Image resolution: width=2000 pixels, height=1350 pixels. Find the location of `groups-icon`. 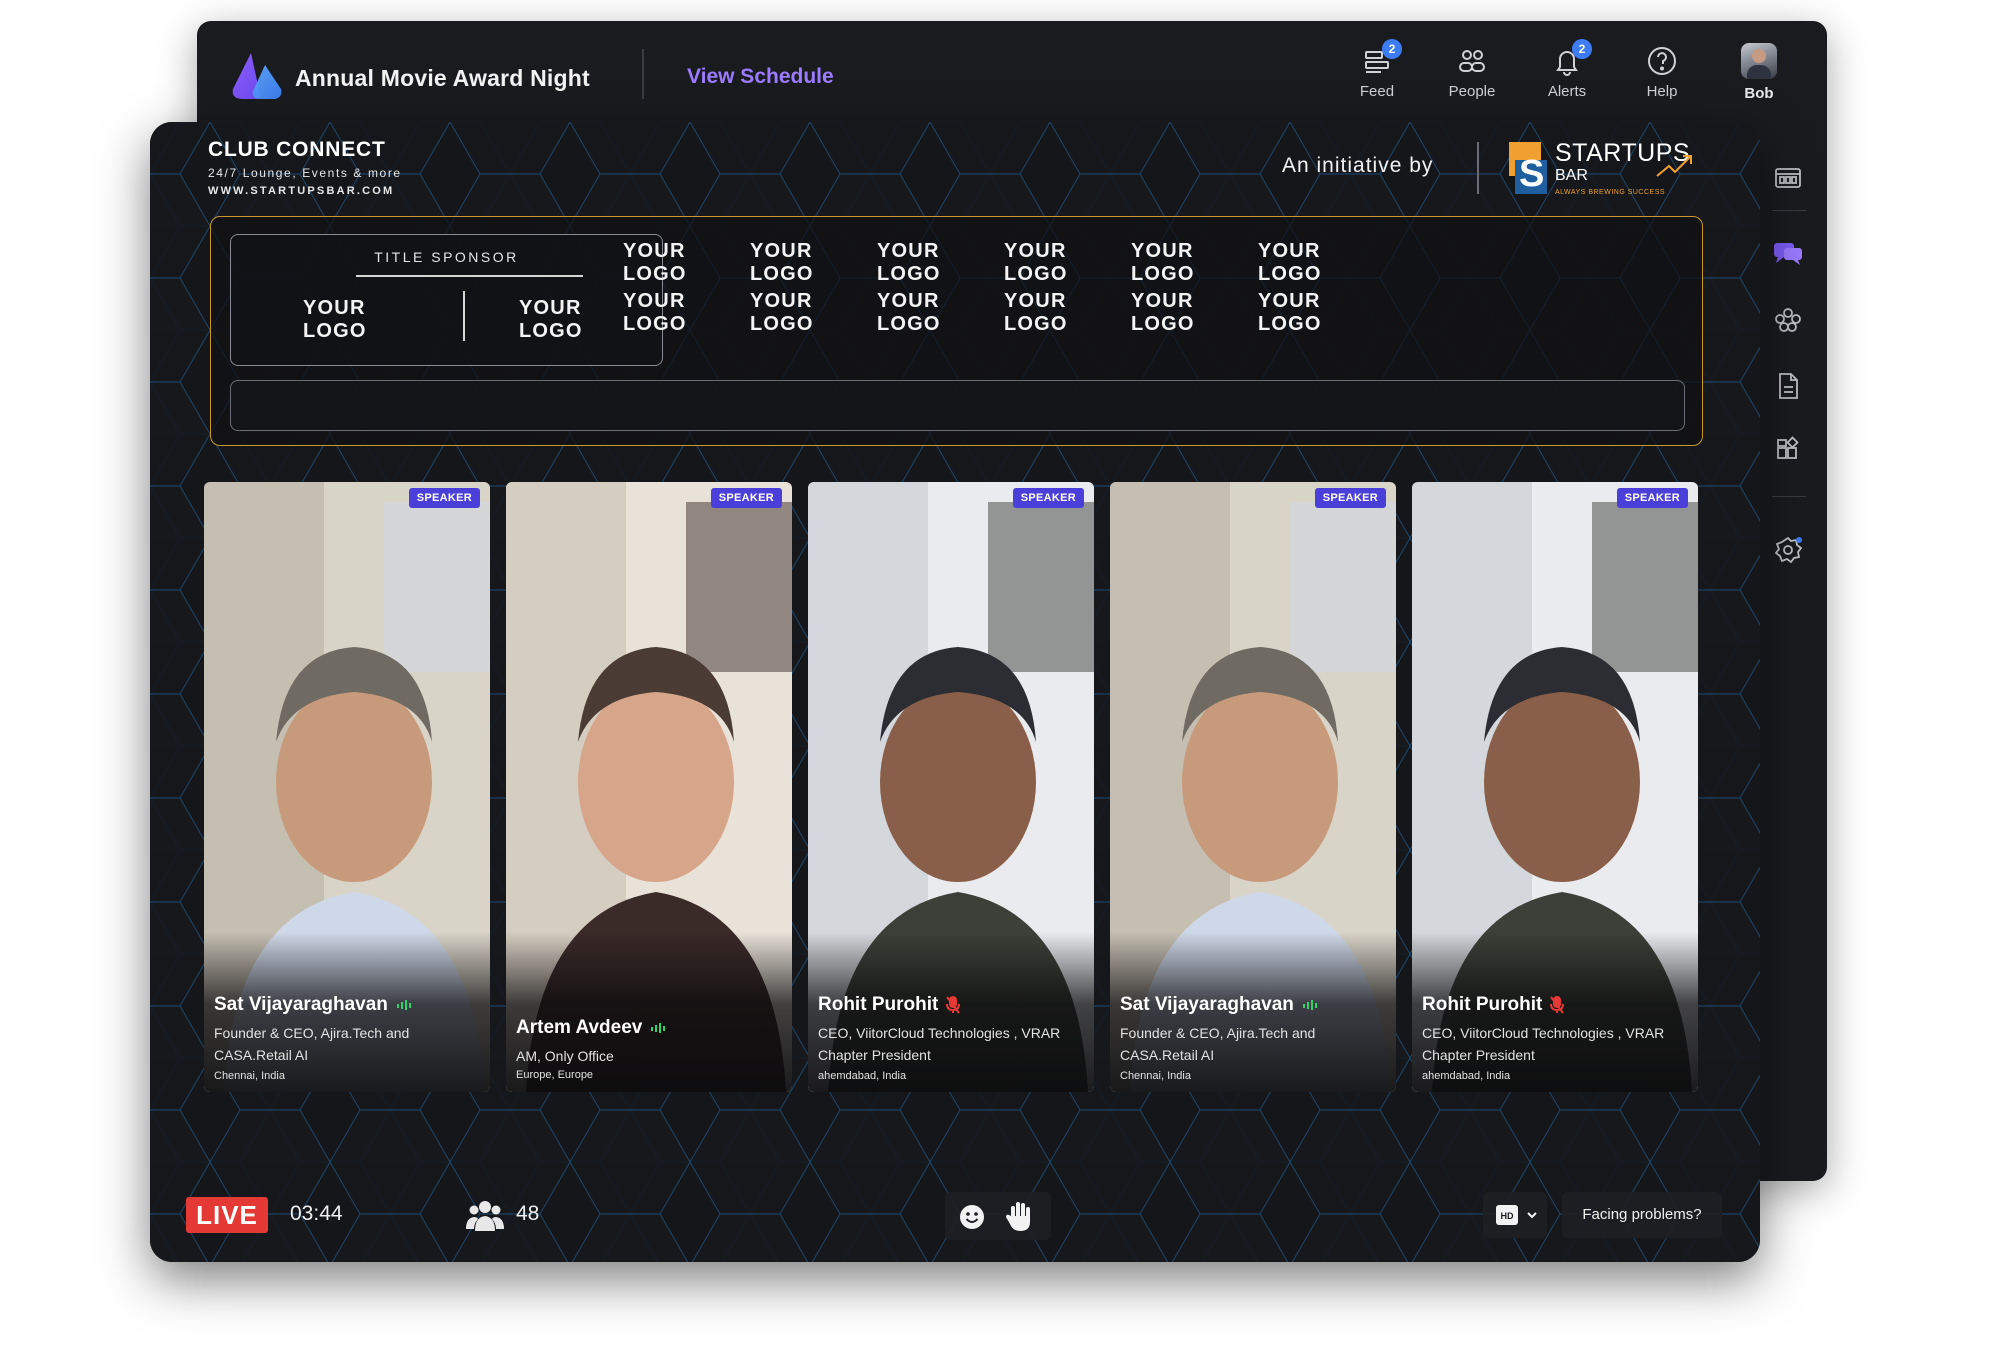

groups-icon is located at coordinates (1788, 320).